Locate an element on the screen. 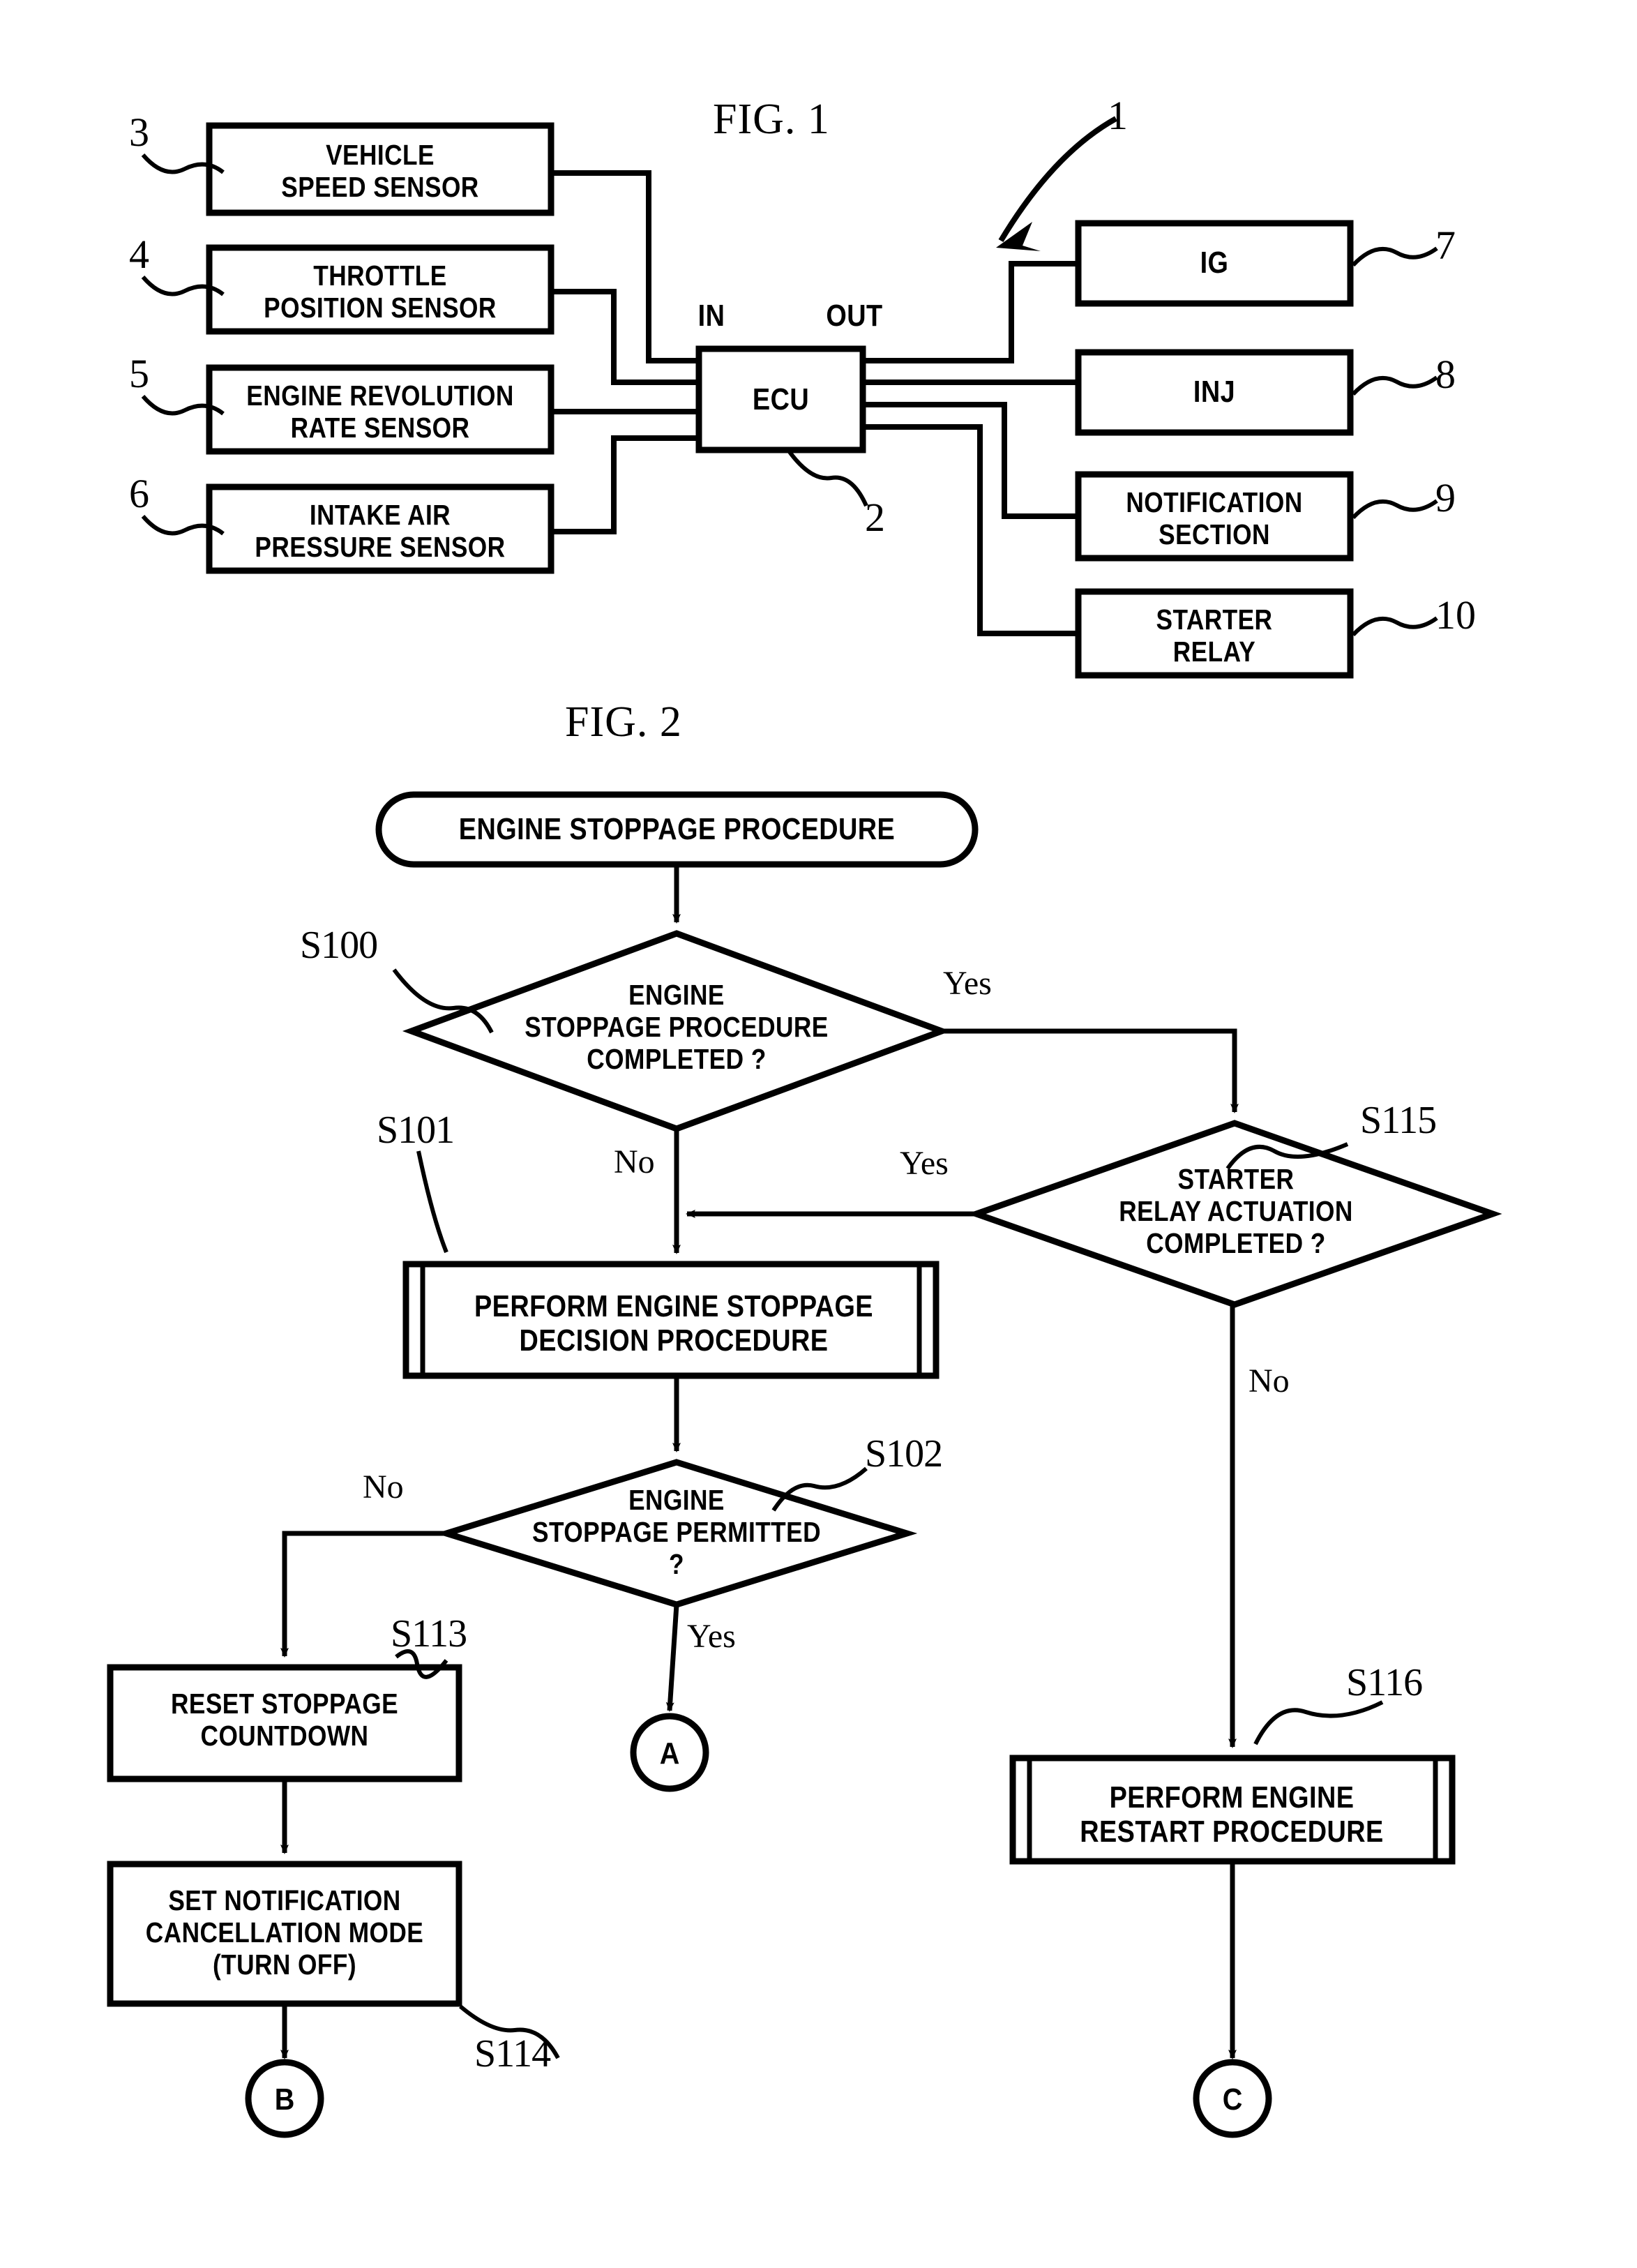 This screenshot has width=1637, height=2268. branch-label-s100-no: No is located at coordinates (634, 1161).